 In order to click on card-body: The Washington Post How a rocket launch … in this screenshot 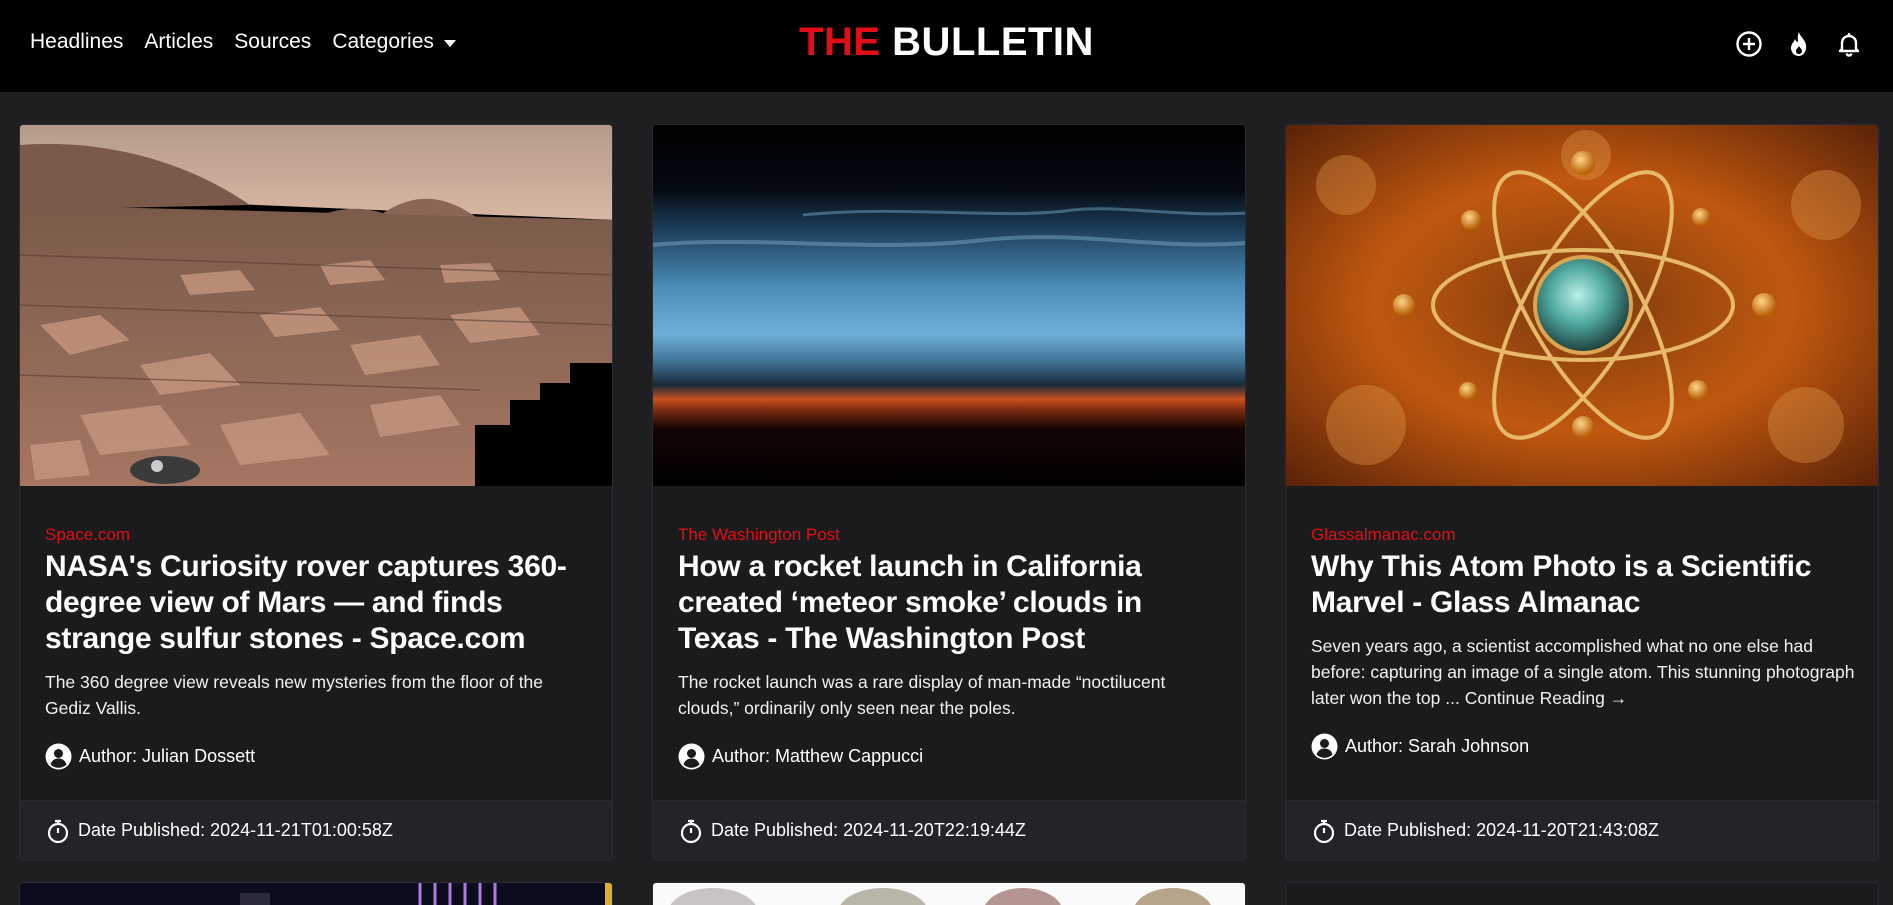, I will do `click(950, 647)`.